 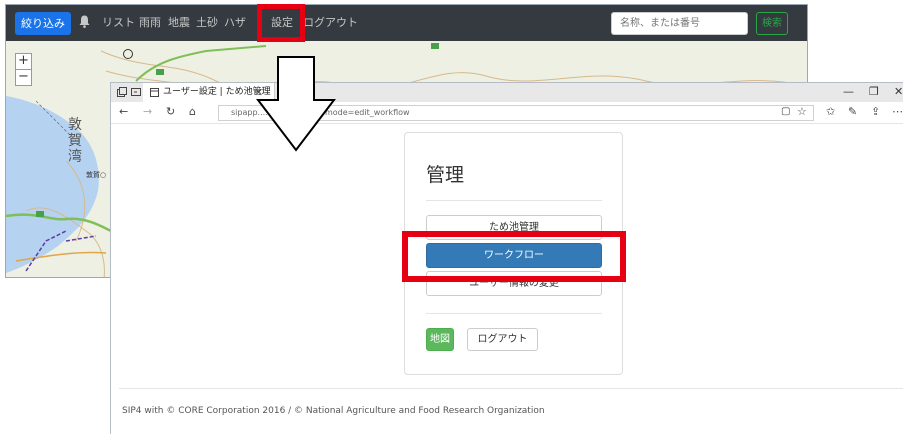 I want to click on map-label-station: 敦賀○, so click(x=96, y=174).